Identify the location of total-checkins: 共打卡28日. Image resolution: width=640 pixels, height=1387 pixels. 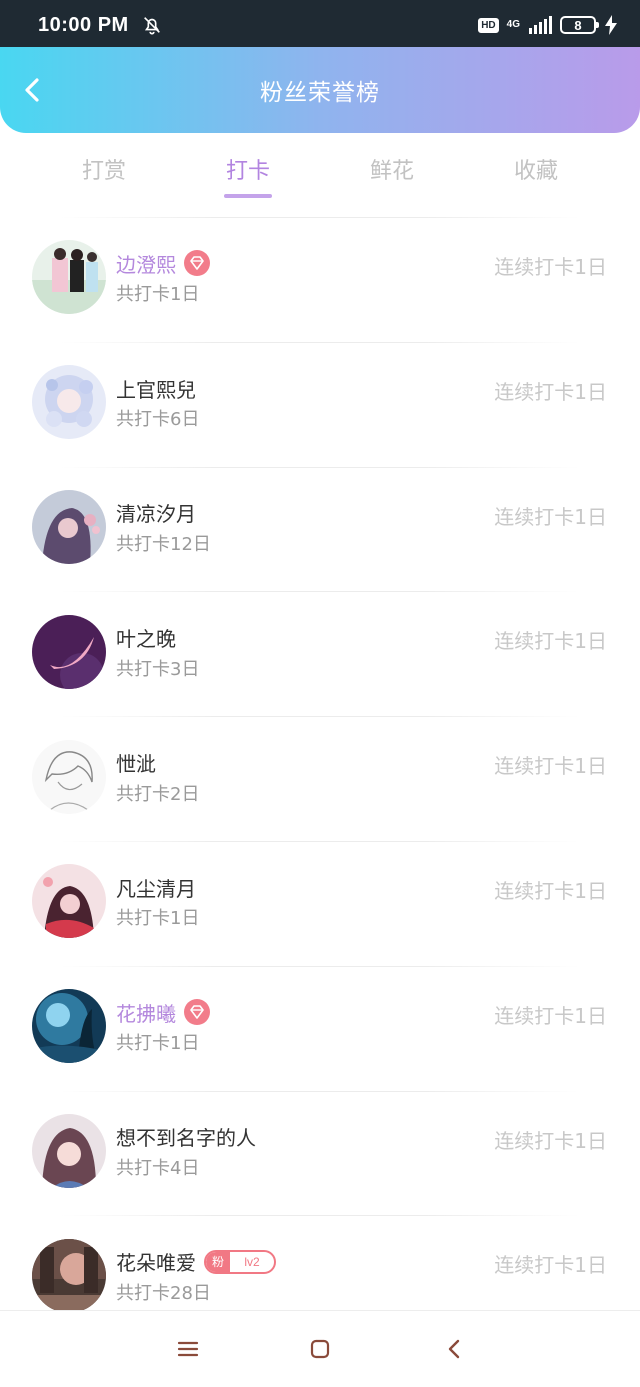
(163, 1293).